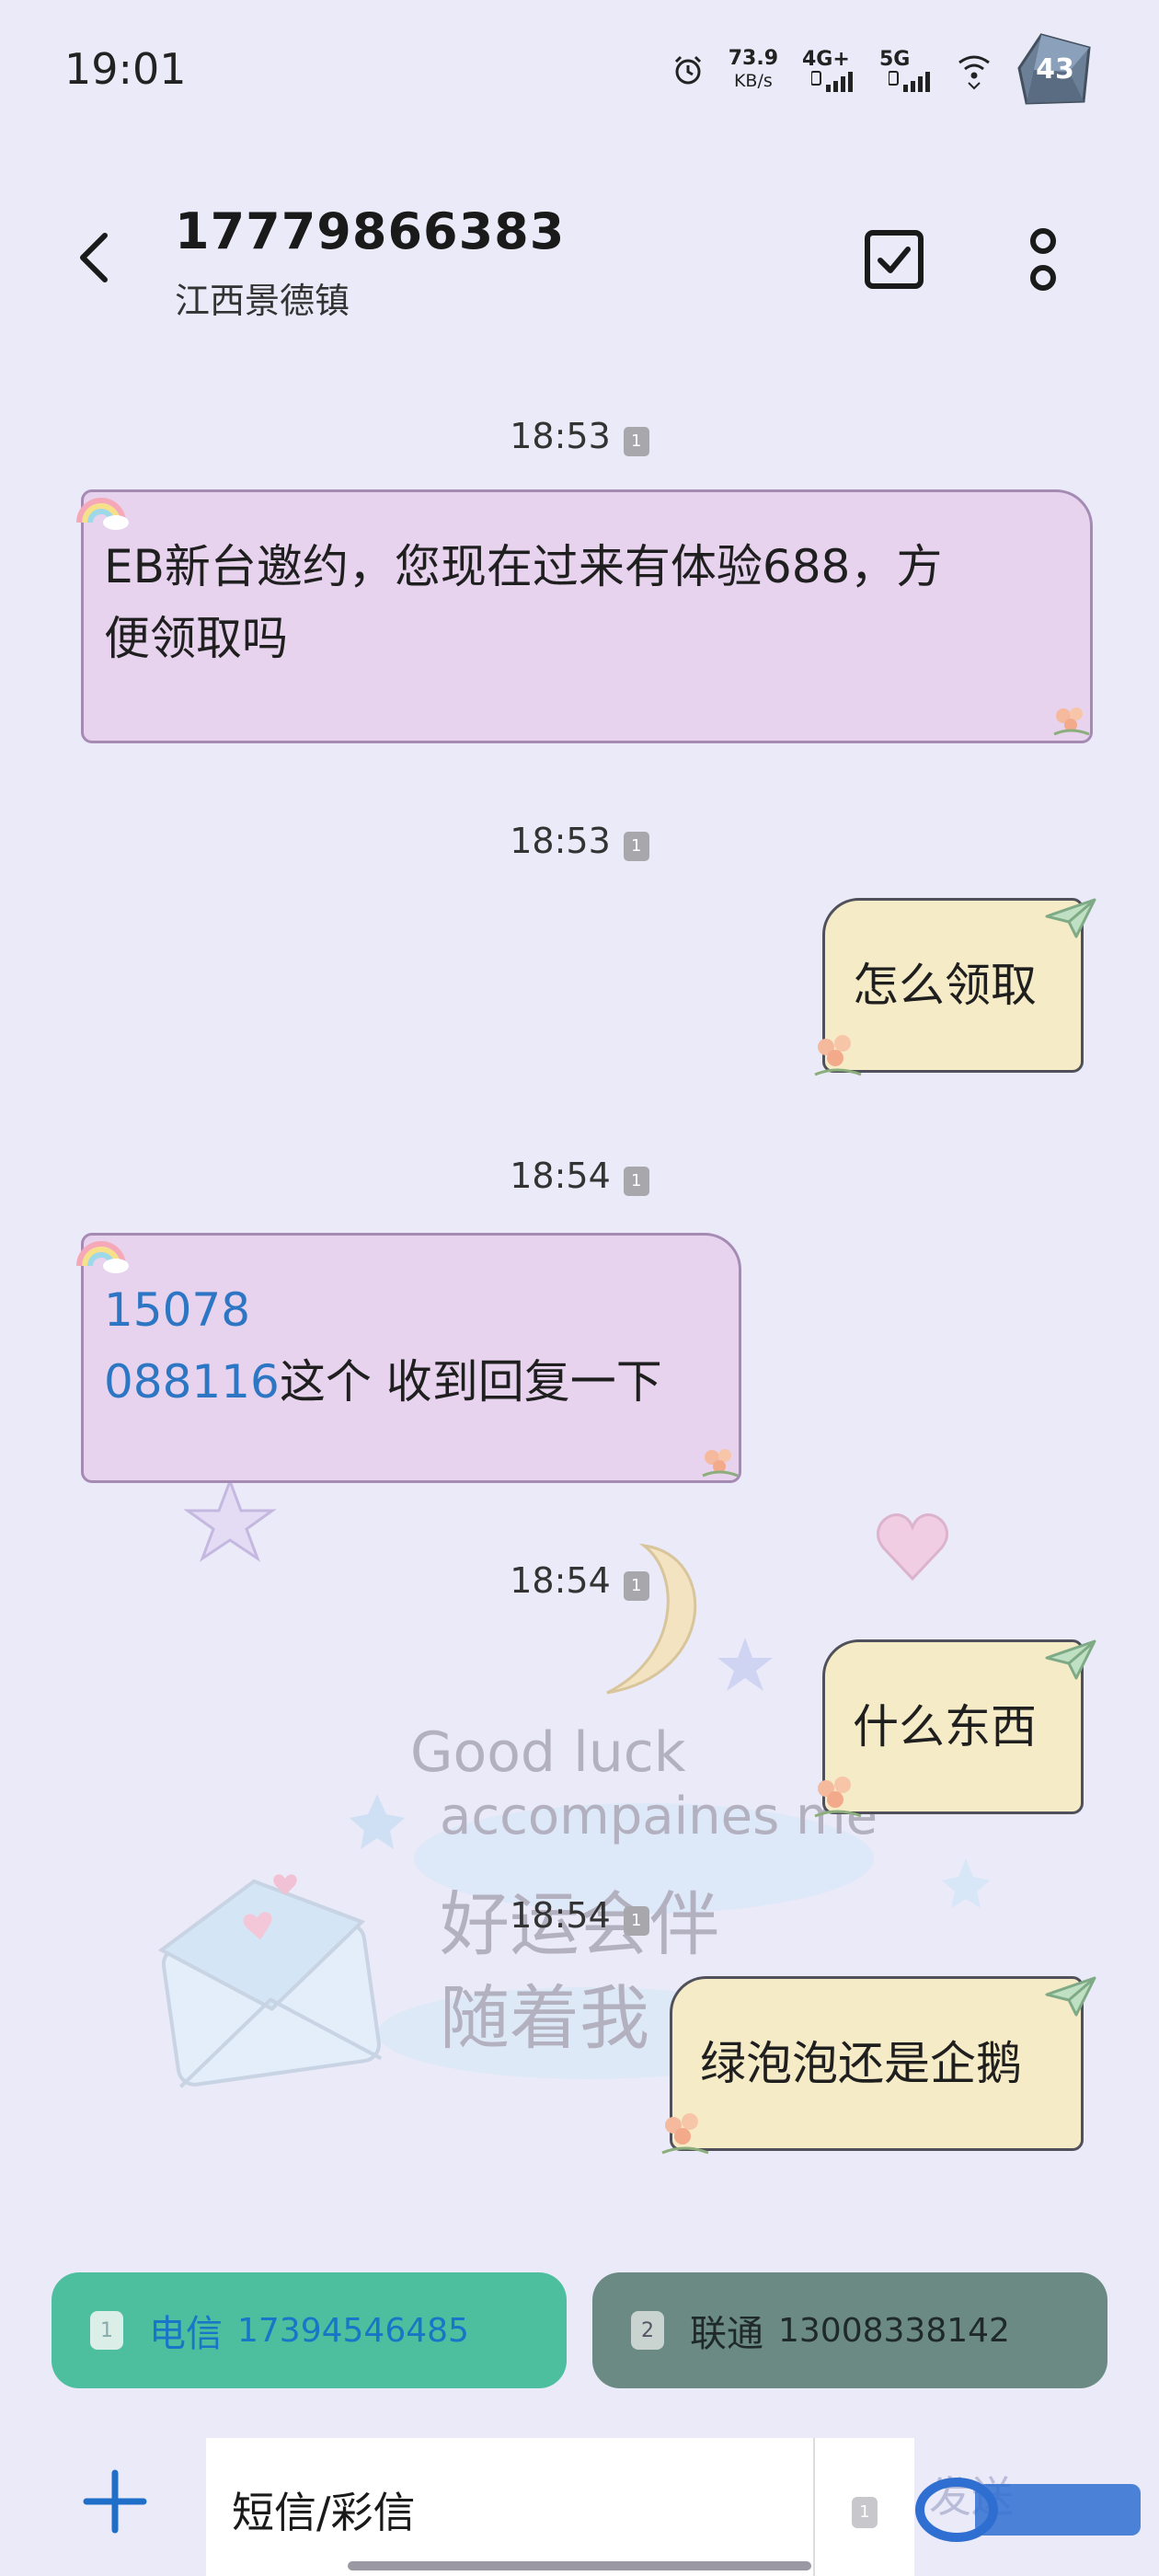 The image size is (1159, 2576). Describe the element at coordinates (579, 69) in the screenshot. I see `status-bar: 19:01 73.9 KB/s 4G+ 5G 43` at that location.